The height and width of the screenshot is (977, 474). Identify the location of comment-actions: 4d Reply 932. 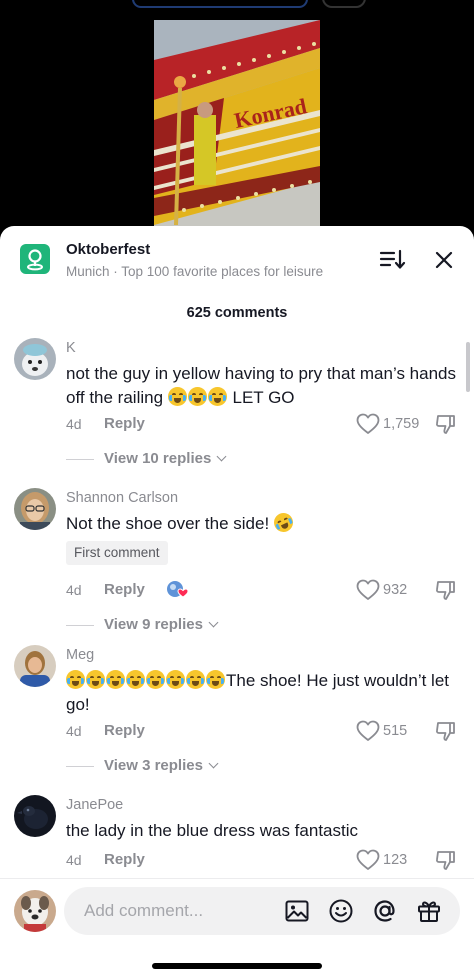
(263, 590).